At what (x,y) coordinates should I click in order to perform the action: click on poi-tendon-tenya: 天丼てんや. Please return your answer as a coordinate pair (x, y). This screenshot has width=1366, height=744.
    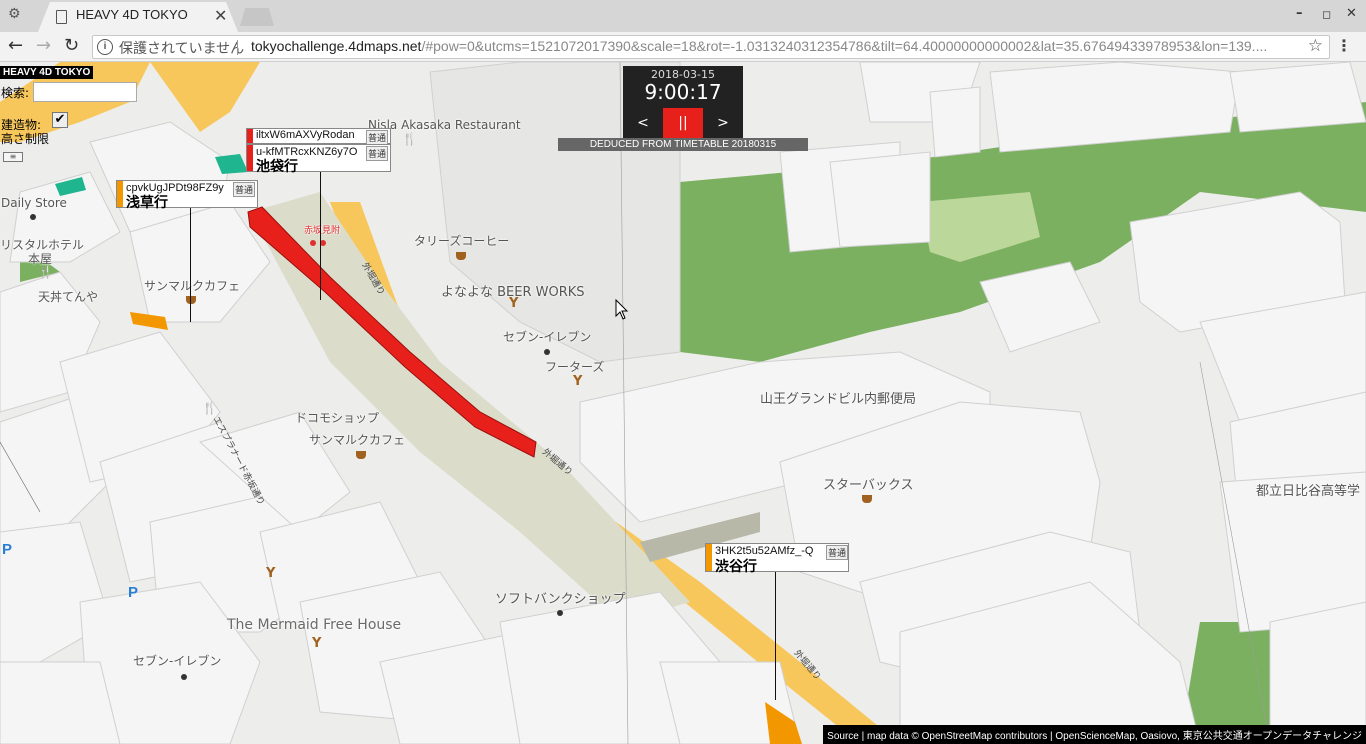
    Looking at the image, I should click on (68, 297).